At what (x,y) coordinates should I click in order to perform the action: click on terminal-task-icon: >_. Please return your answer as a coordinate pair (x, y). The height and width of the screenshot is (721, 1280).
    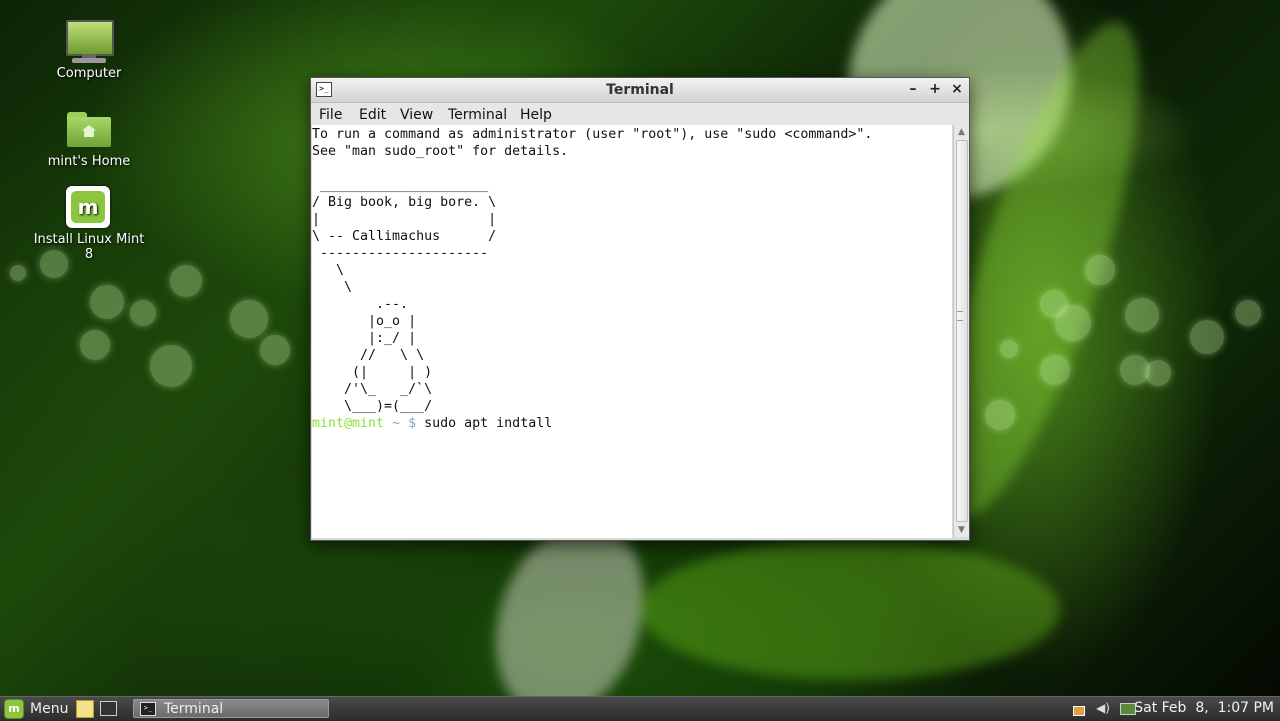
    Looking at the image, I should click on (148, 708).